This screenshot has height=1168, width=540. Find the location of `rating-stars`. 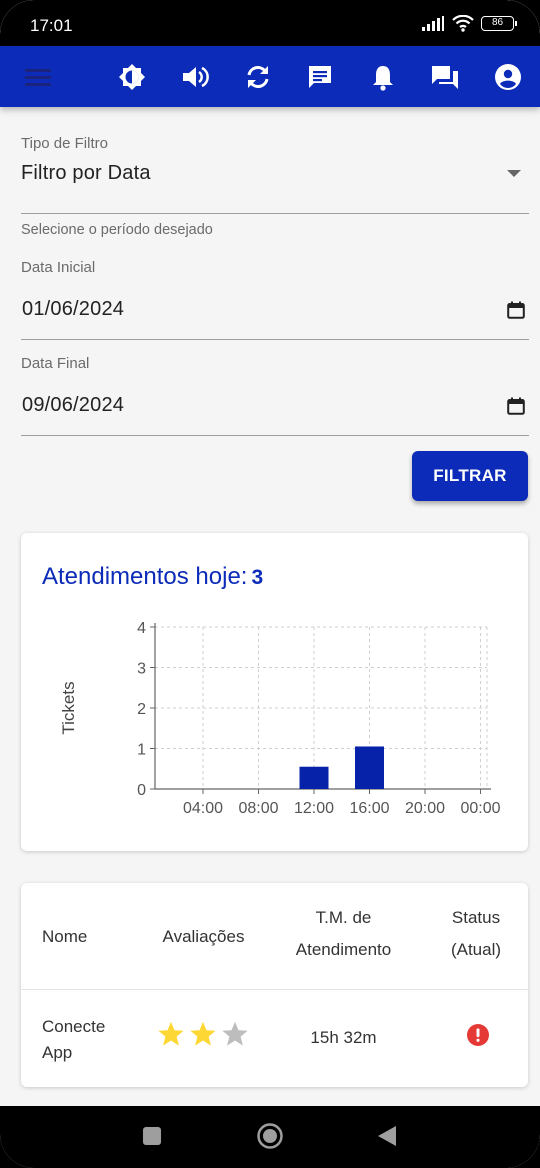

rating-stars is located at coordinates (203, 1034).